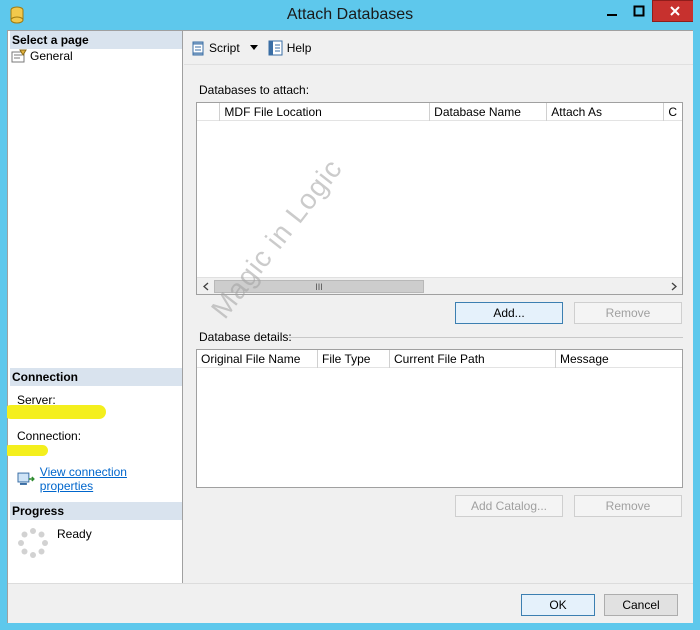  I want to click on toolbar: Script Help, so click(438, 48).